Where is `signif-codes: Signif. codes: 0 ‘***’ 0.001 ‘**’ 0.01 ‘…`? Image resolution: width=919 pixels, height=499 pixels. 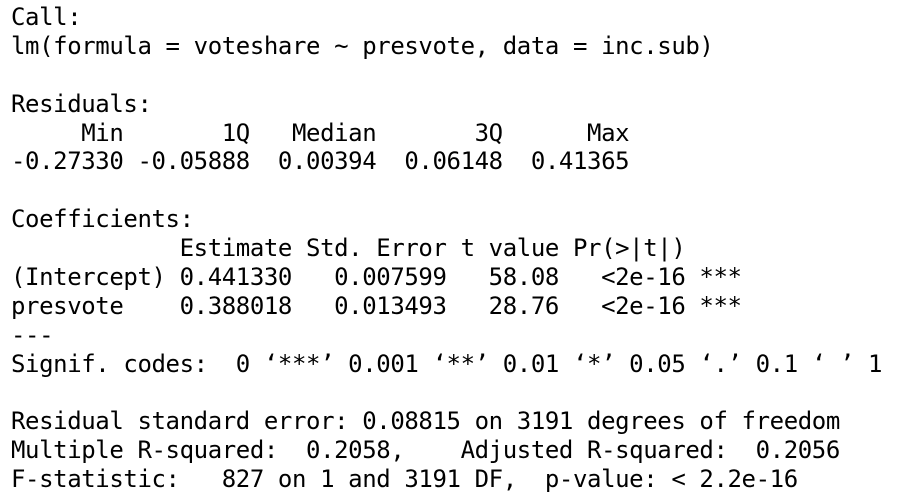
signif-codes: Signif. codes: 0 ‘***’ 0.001 ‘**’ 0.01 ‘… is located at coordinates (447, 363).